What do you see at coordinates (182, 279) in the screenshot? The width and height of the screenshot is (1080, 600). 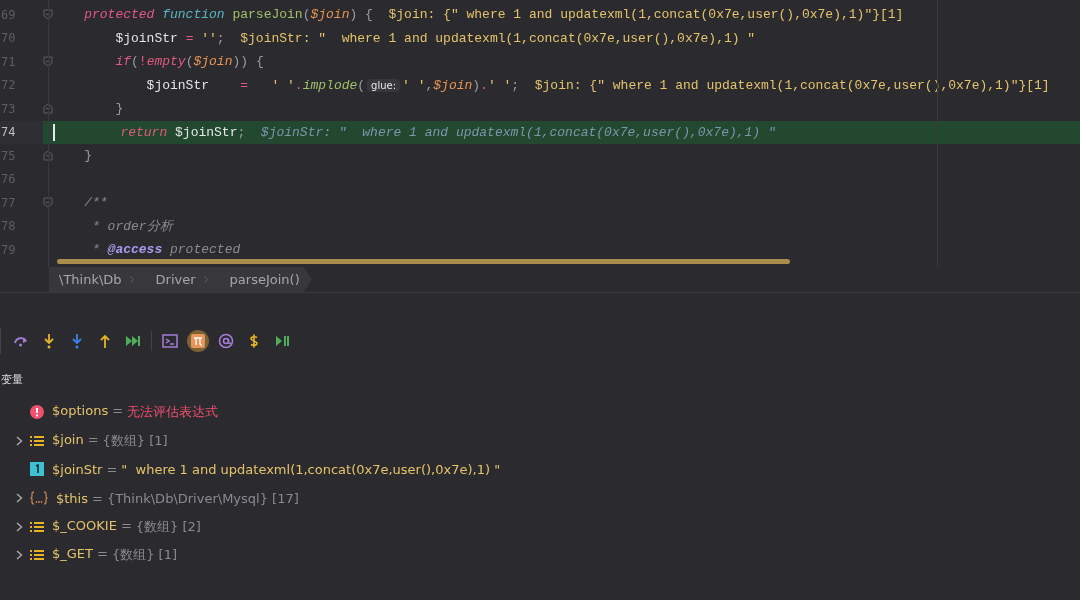 I see `breadcrumb: Driver` at bounding box center [182, 279].